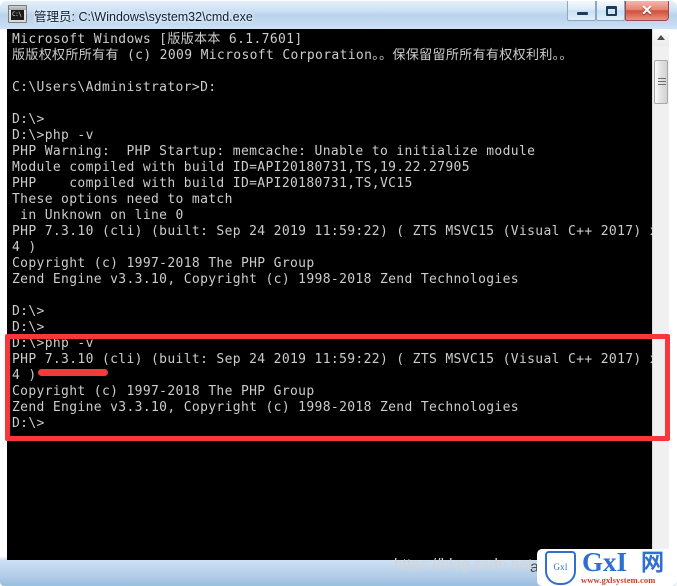  I want to click on chevron-up-icon, so click(661, 37).